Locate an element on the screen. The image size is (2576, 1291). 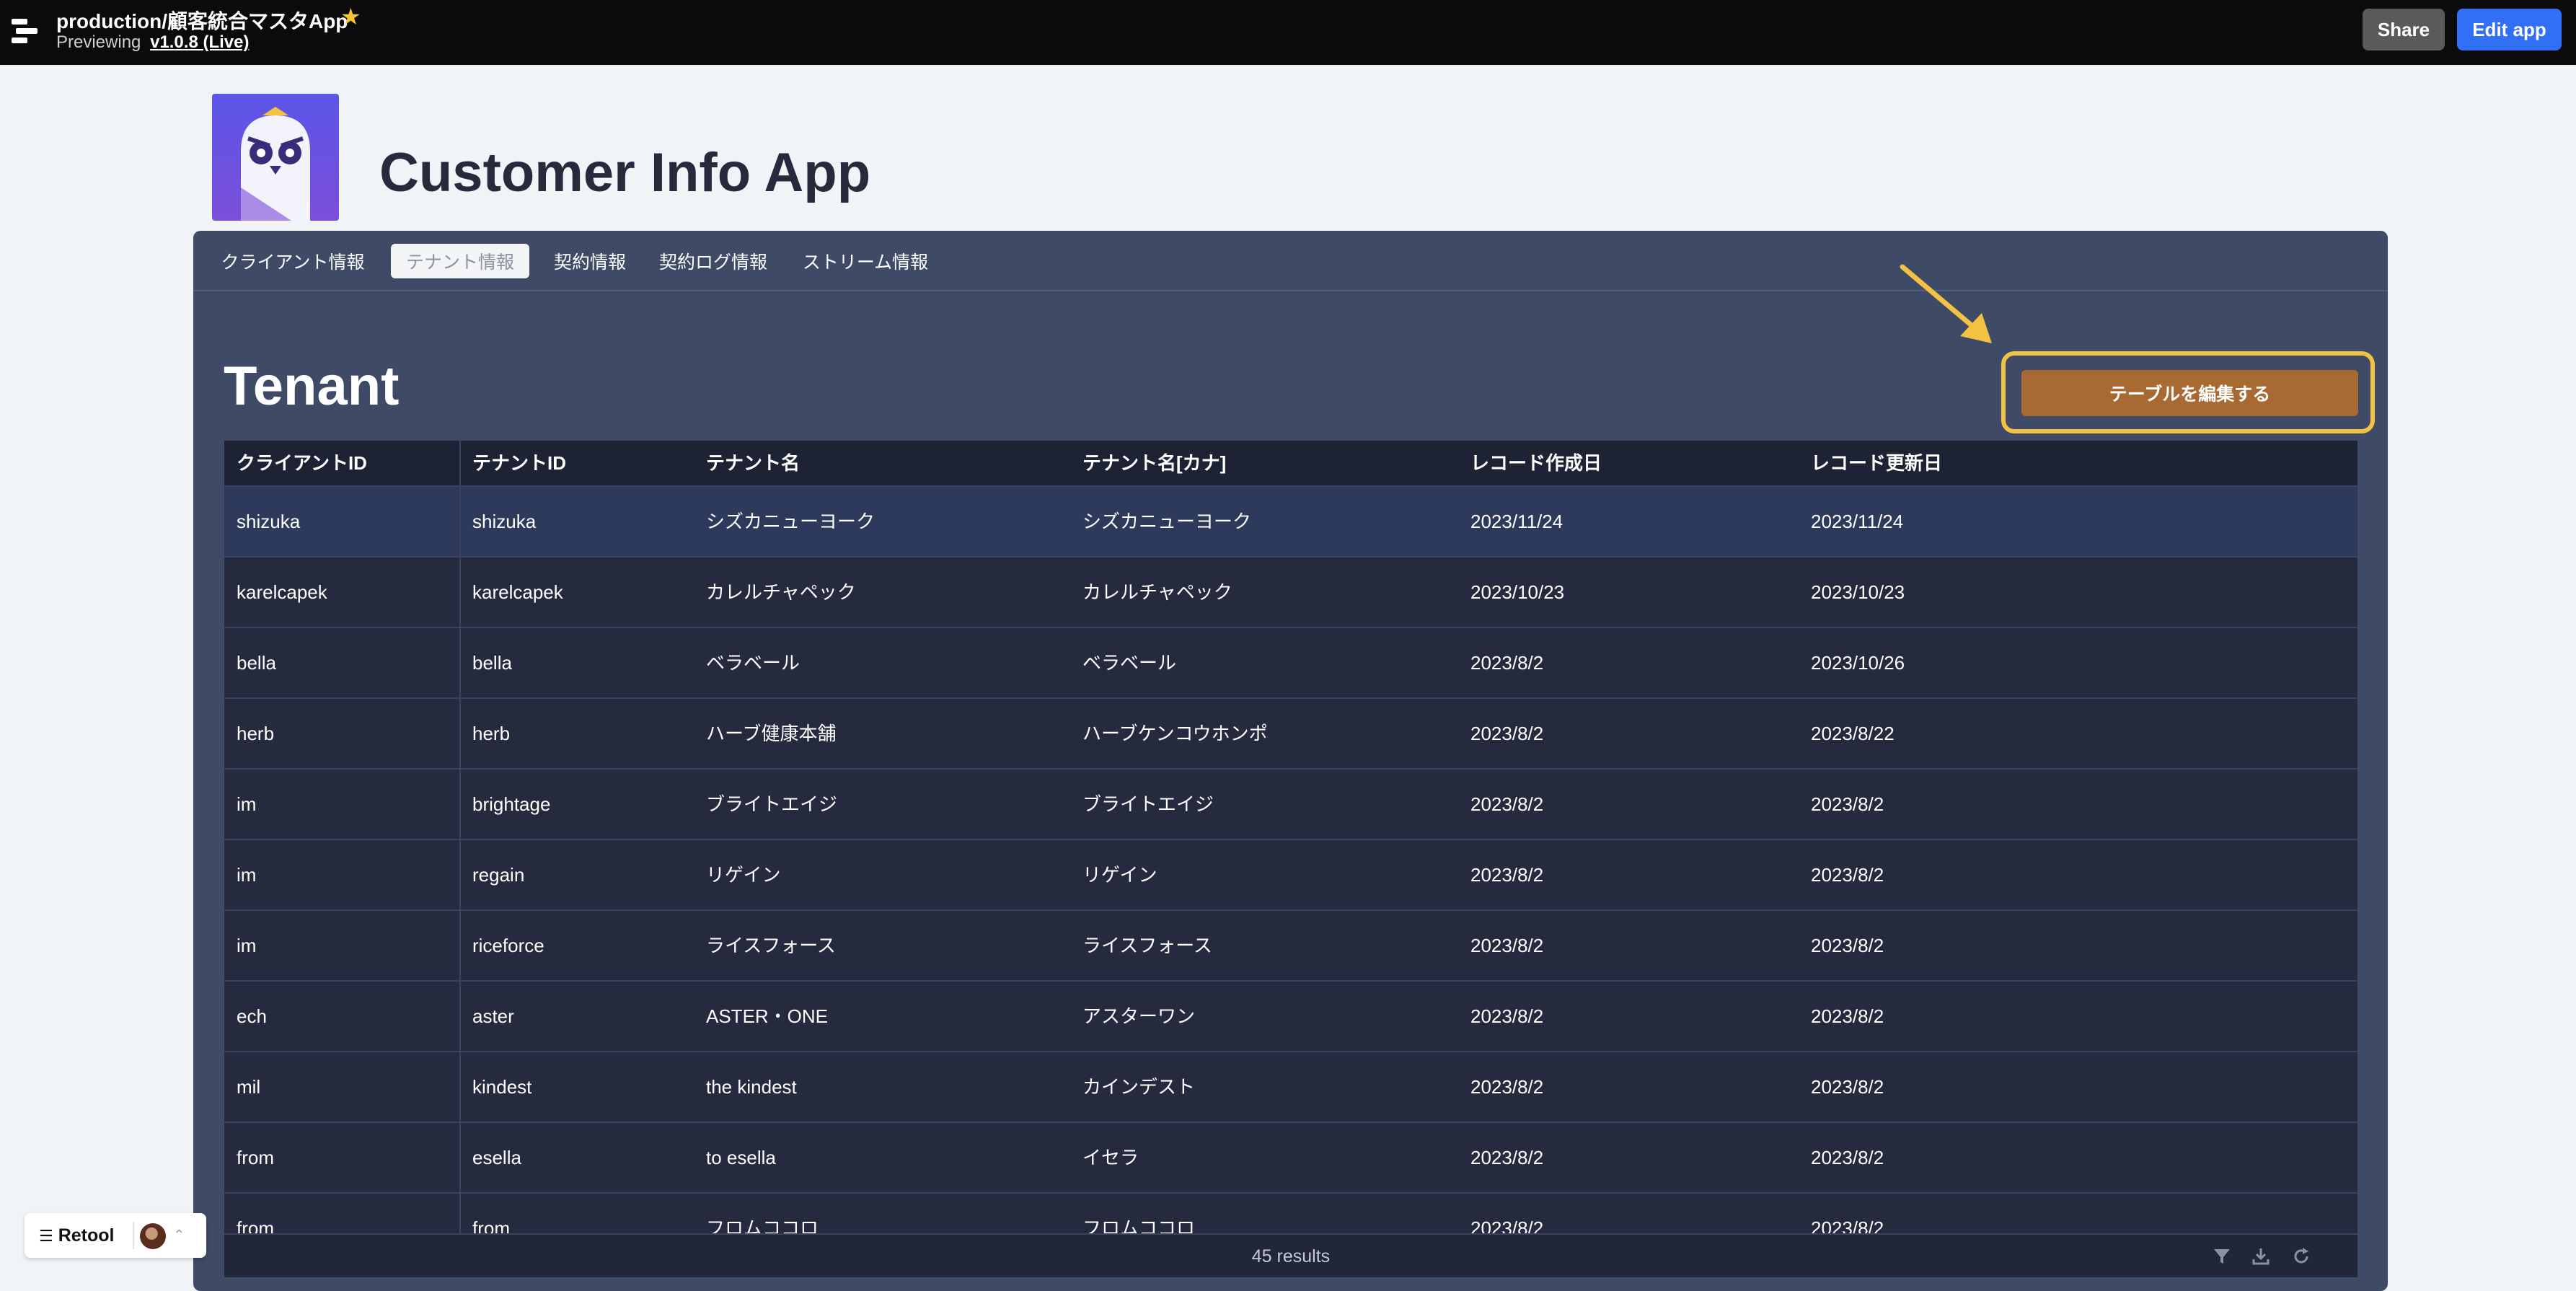
cell-tenant-id: kindest is located at coordinates (501, 1087).